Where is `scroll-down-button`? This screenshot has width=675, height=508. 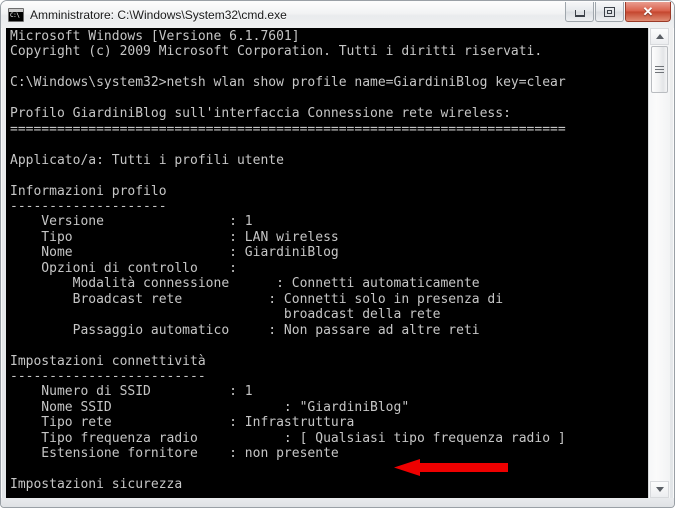
scroll-down-button is located at coordinates (659, 489).